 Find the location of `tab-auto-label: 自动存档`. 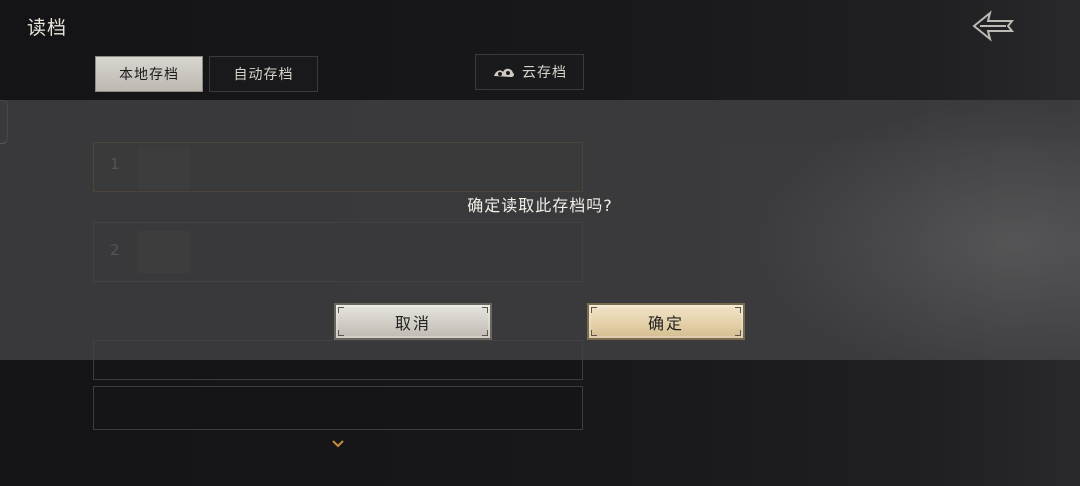

tab-auto-label: 自动存档 is located at coordinates (263, 75).